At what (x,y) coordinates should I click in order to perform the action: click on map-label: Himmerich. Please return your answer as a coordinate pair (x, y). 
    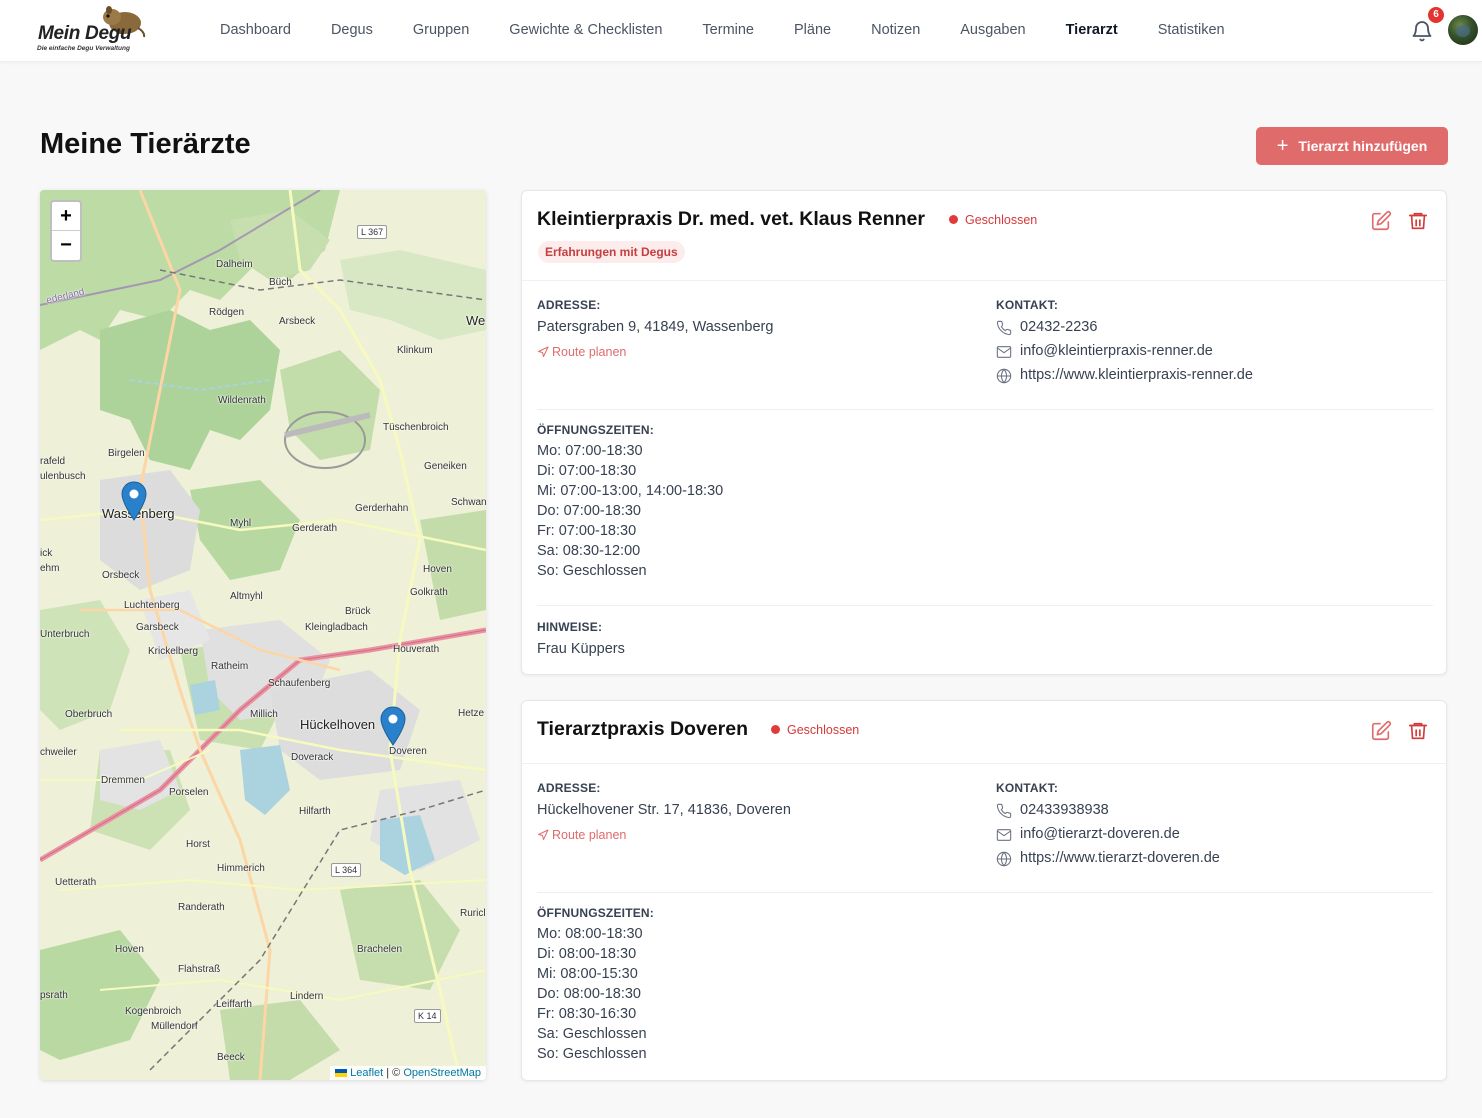
    Looking at the image, I should click on (241, 868).